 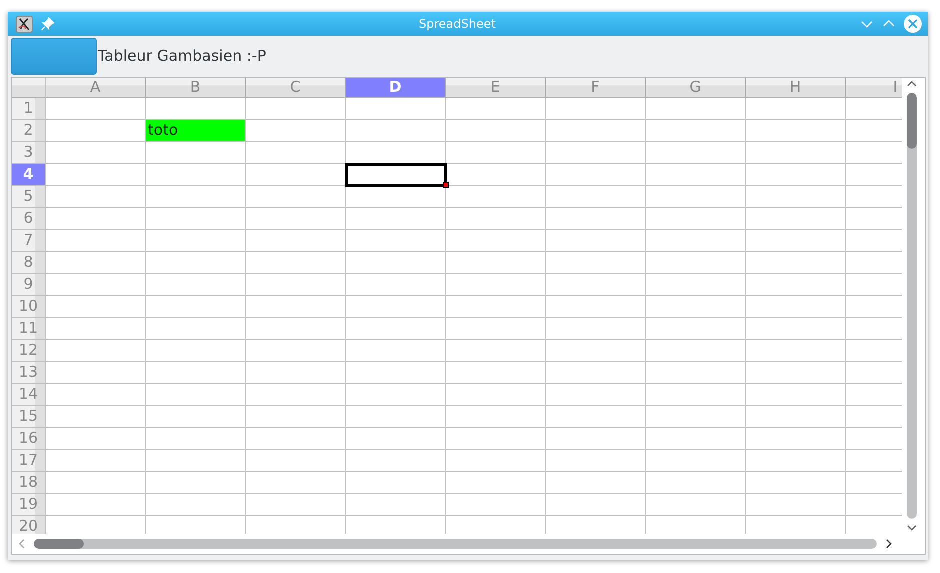 What do you see at coordinates (196, 131) in the screenshot?
I see `table-cell: toto` at bounding box center [196, 131].